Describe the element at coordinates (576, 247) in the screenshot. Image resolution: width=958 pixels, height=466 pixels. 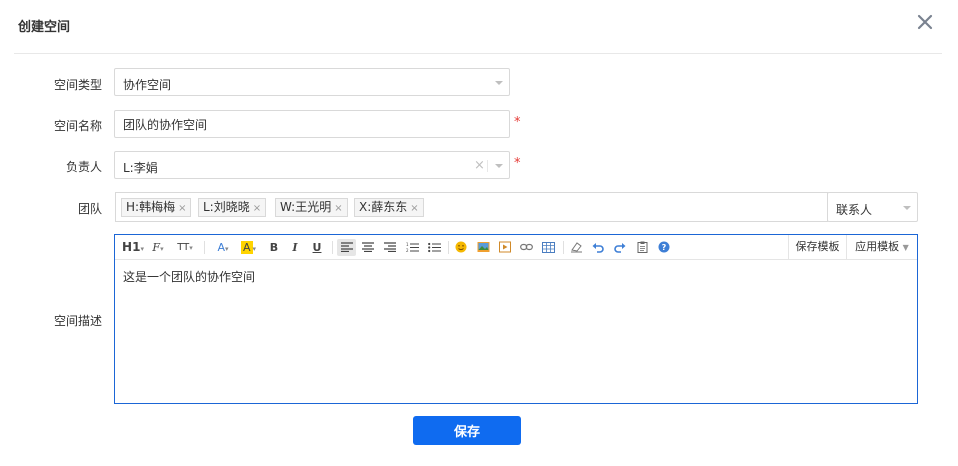
I see `eraser-icon` at that location.